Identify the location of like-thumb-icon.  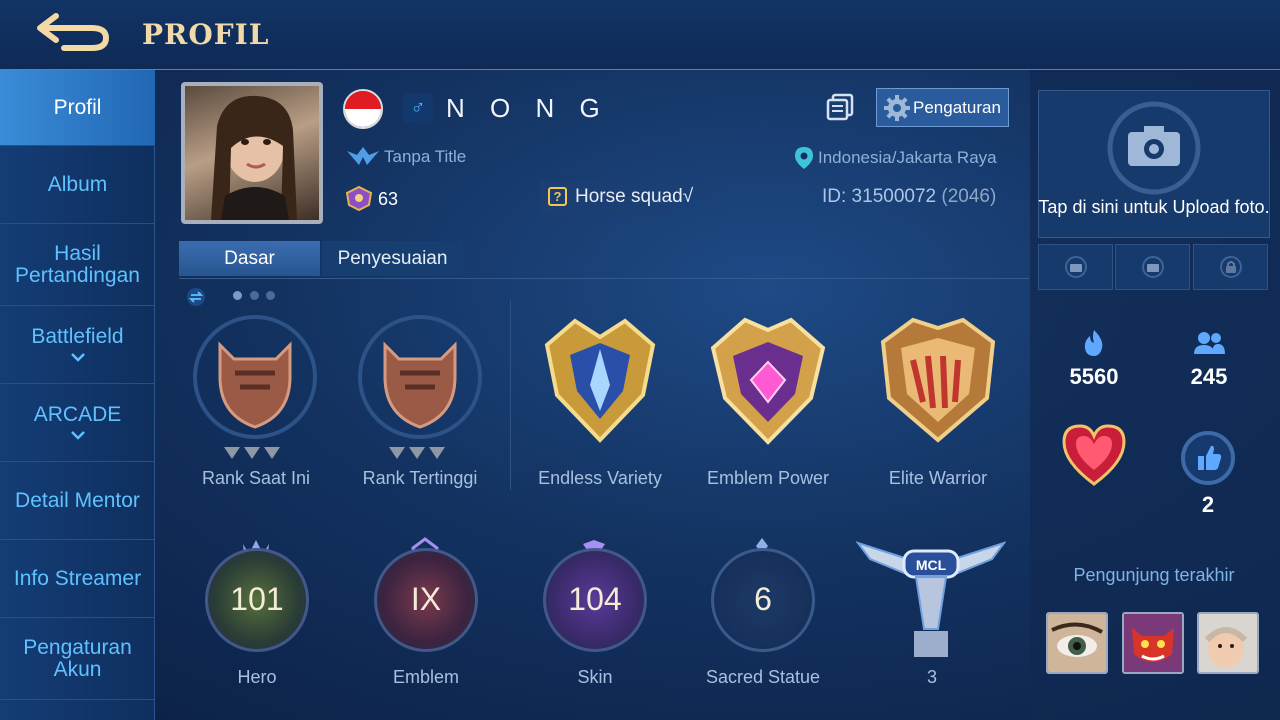
(1208, 458).